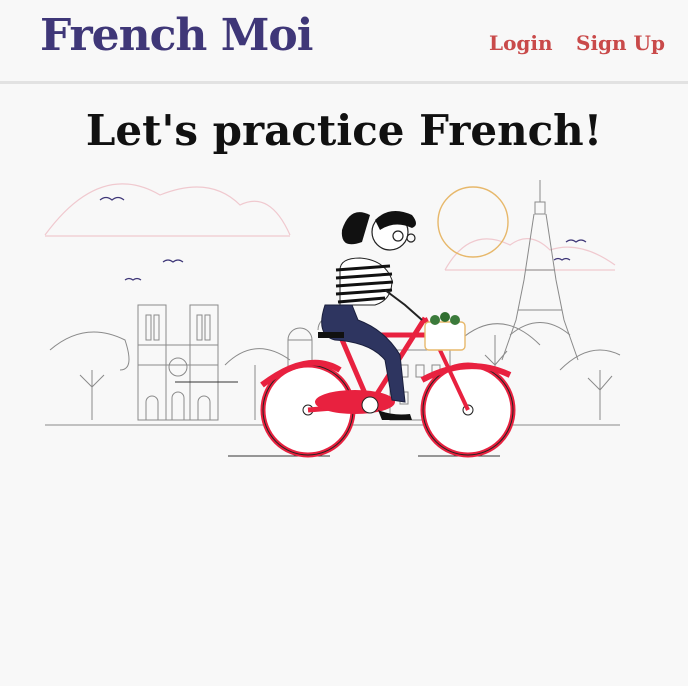 This screenshot has height=686, width=688. I want to click on login-link: Login, so click(521, 43).